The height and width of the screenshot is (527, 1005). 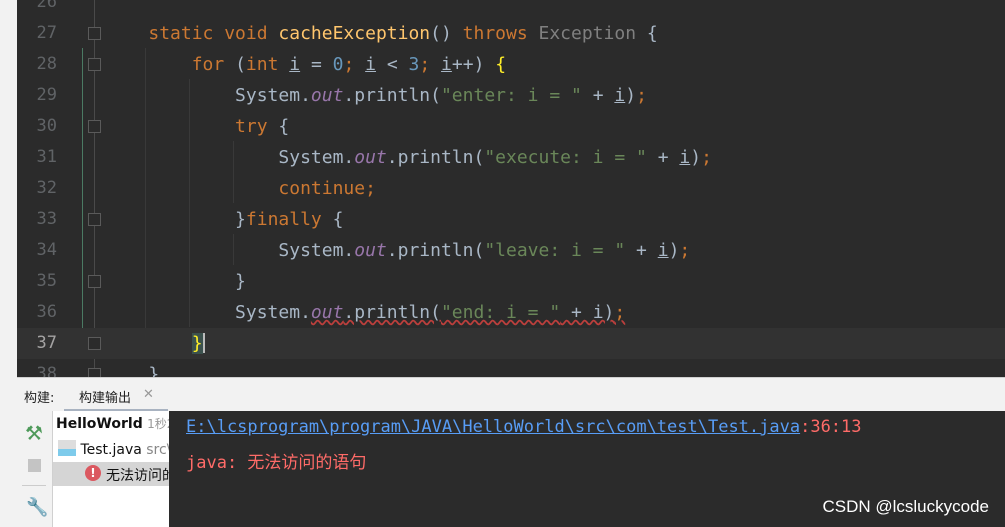 What do you see at coordinates (46, 281) in the screenshot?
I see `line-number: 35` at bounding box center [46, 281].